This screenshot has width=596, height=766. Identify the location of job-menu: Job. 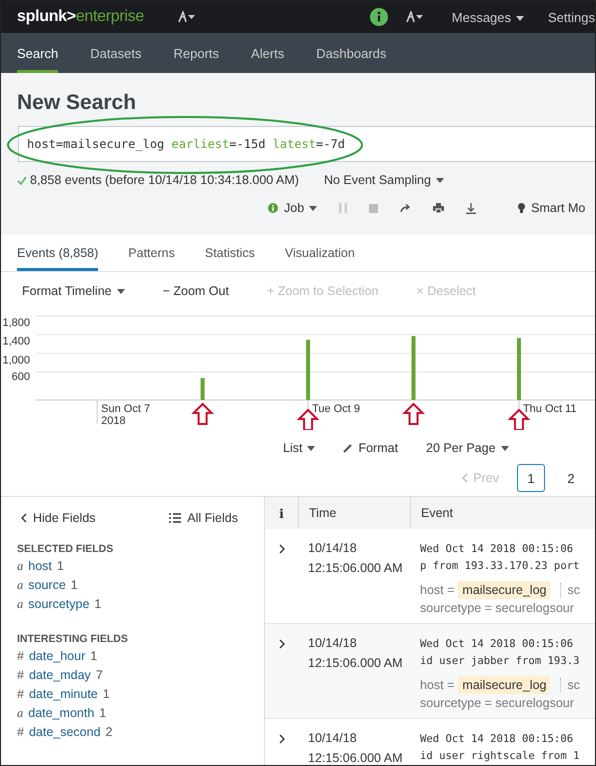
(301, 208).